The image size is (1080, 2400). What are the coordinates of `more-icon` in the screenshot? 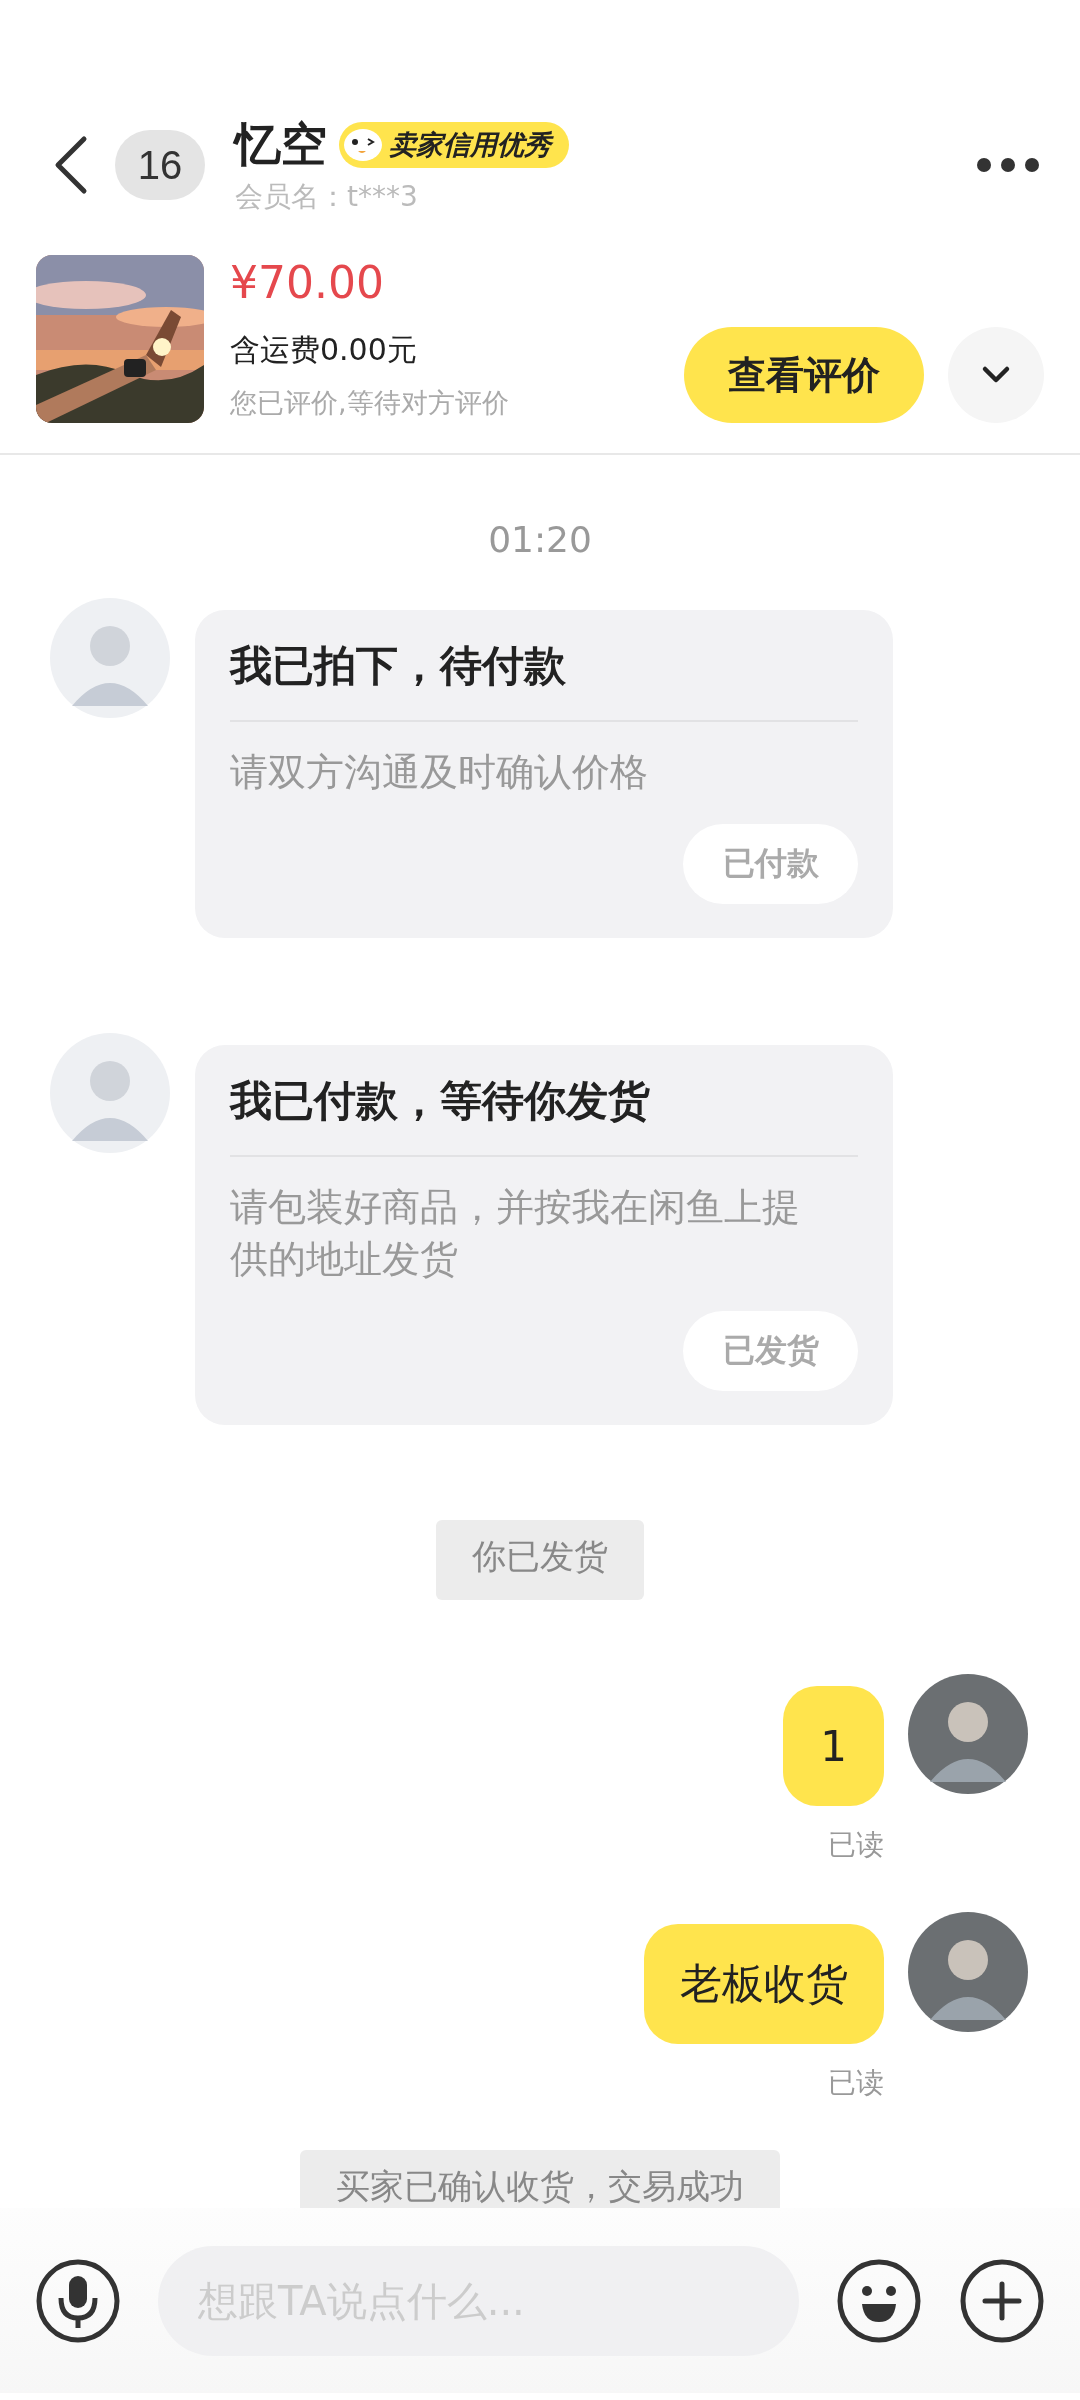 It's located at (1008, 165).